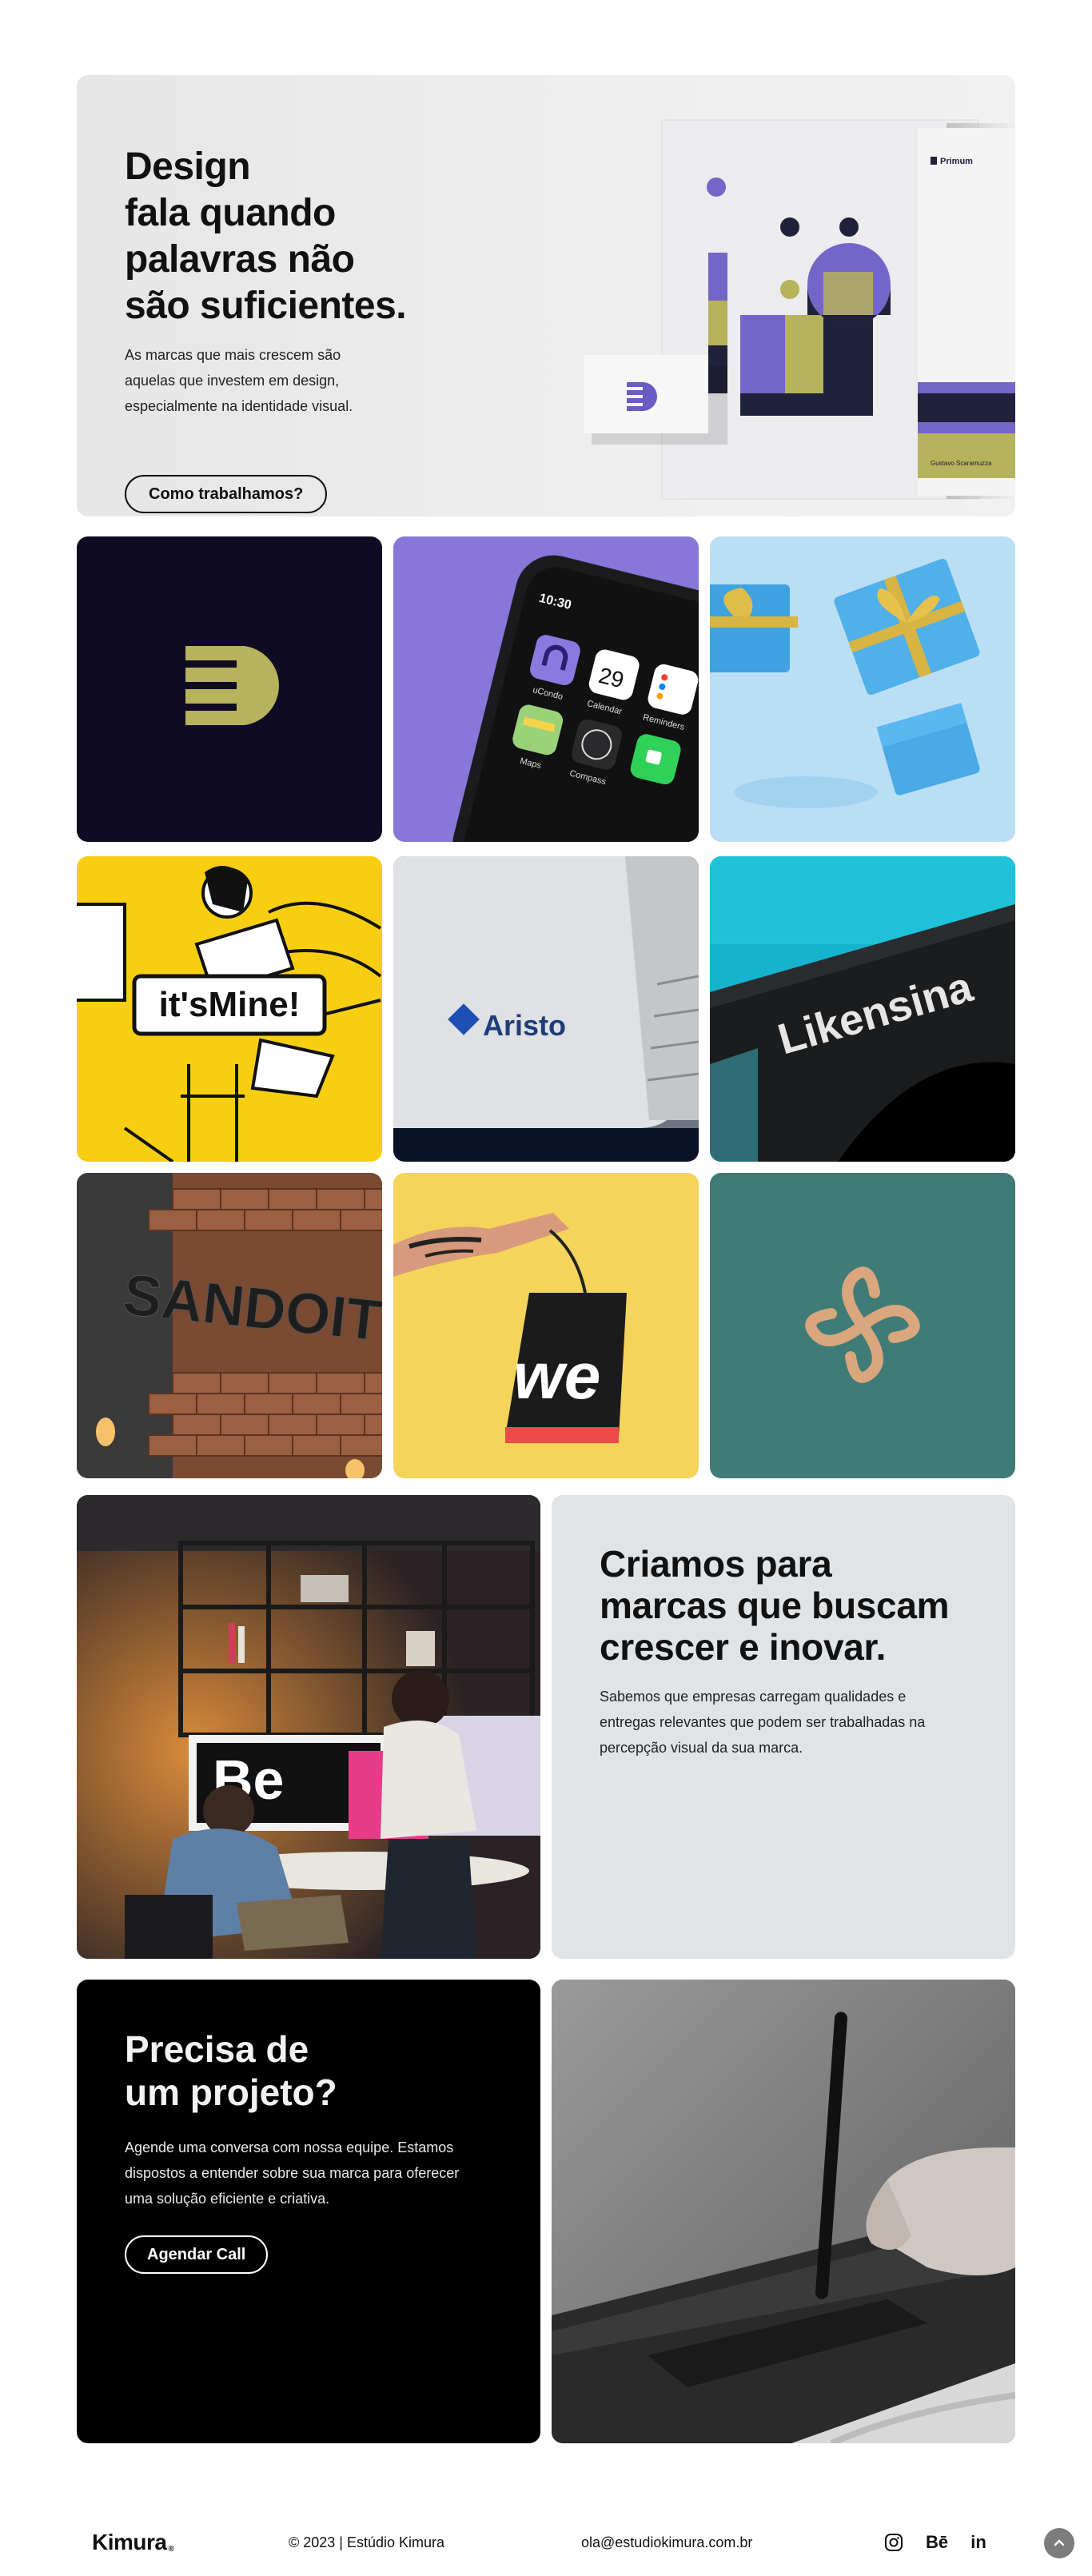  I want to click on portfolio-sandoit-wall: SANDOIT, so click(229, 1325).